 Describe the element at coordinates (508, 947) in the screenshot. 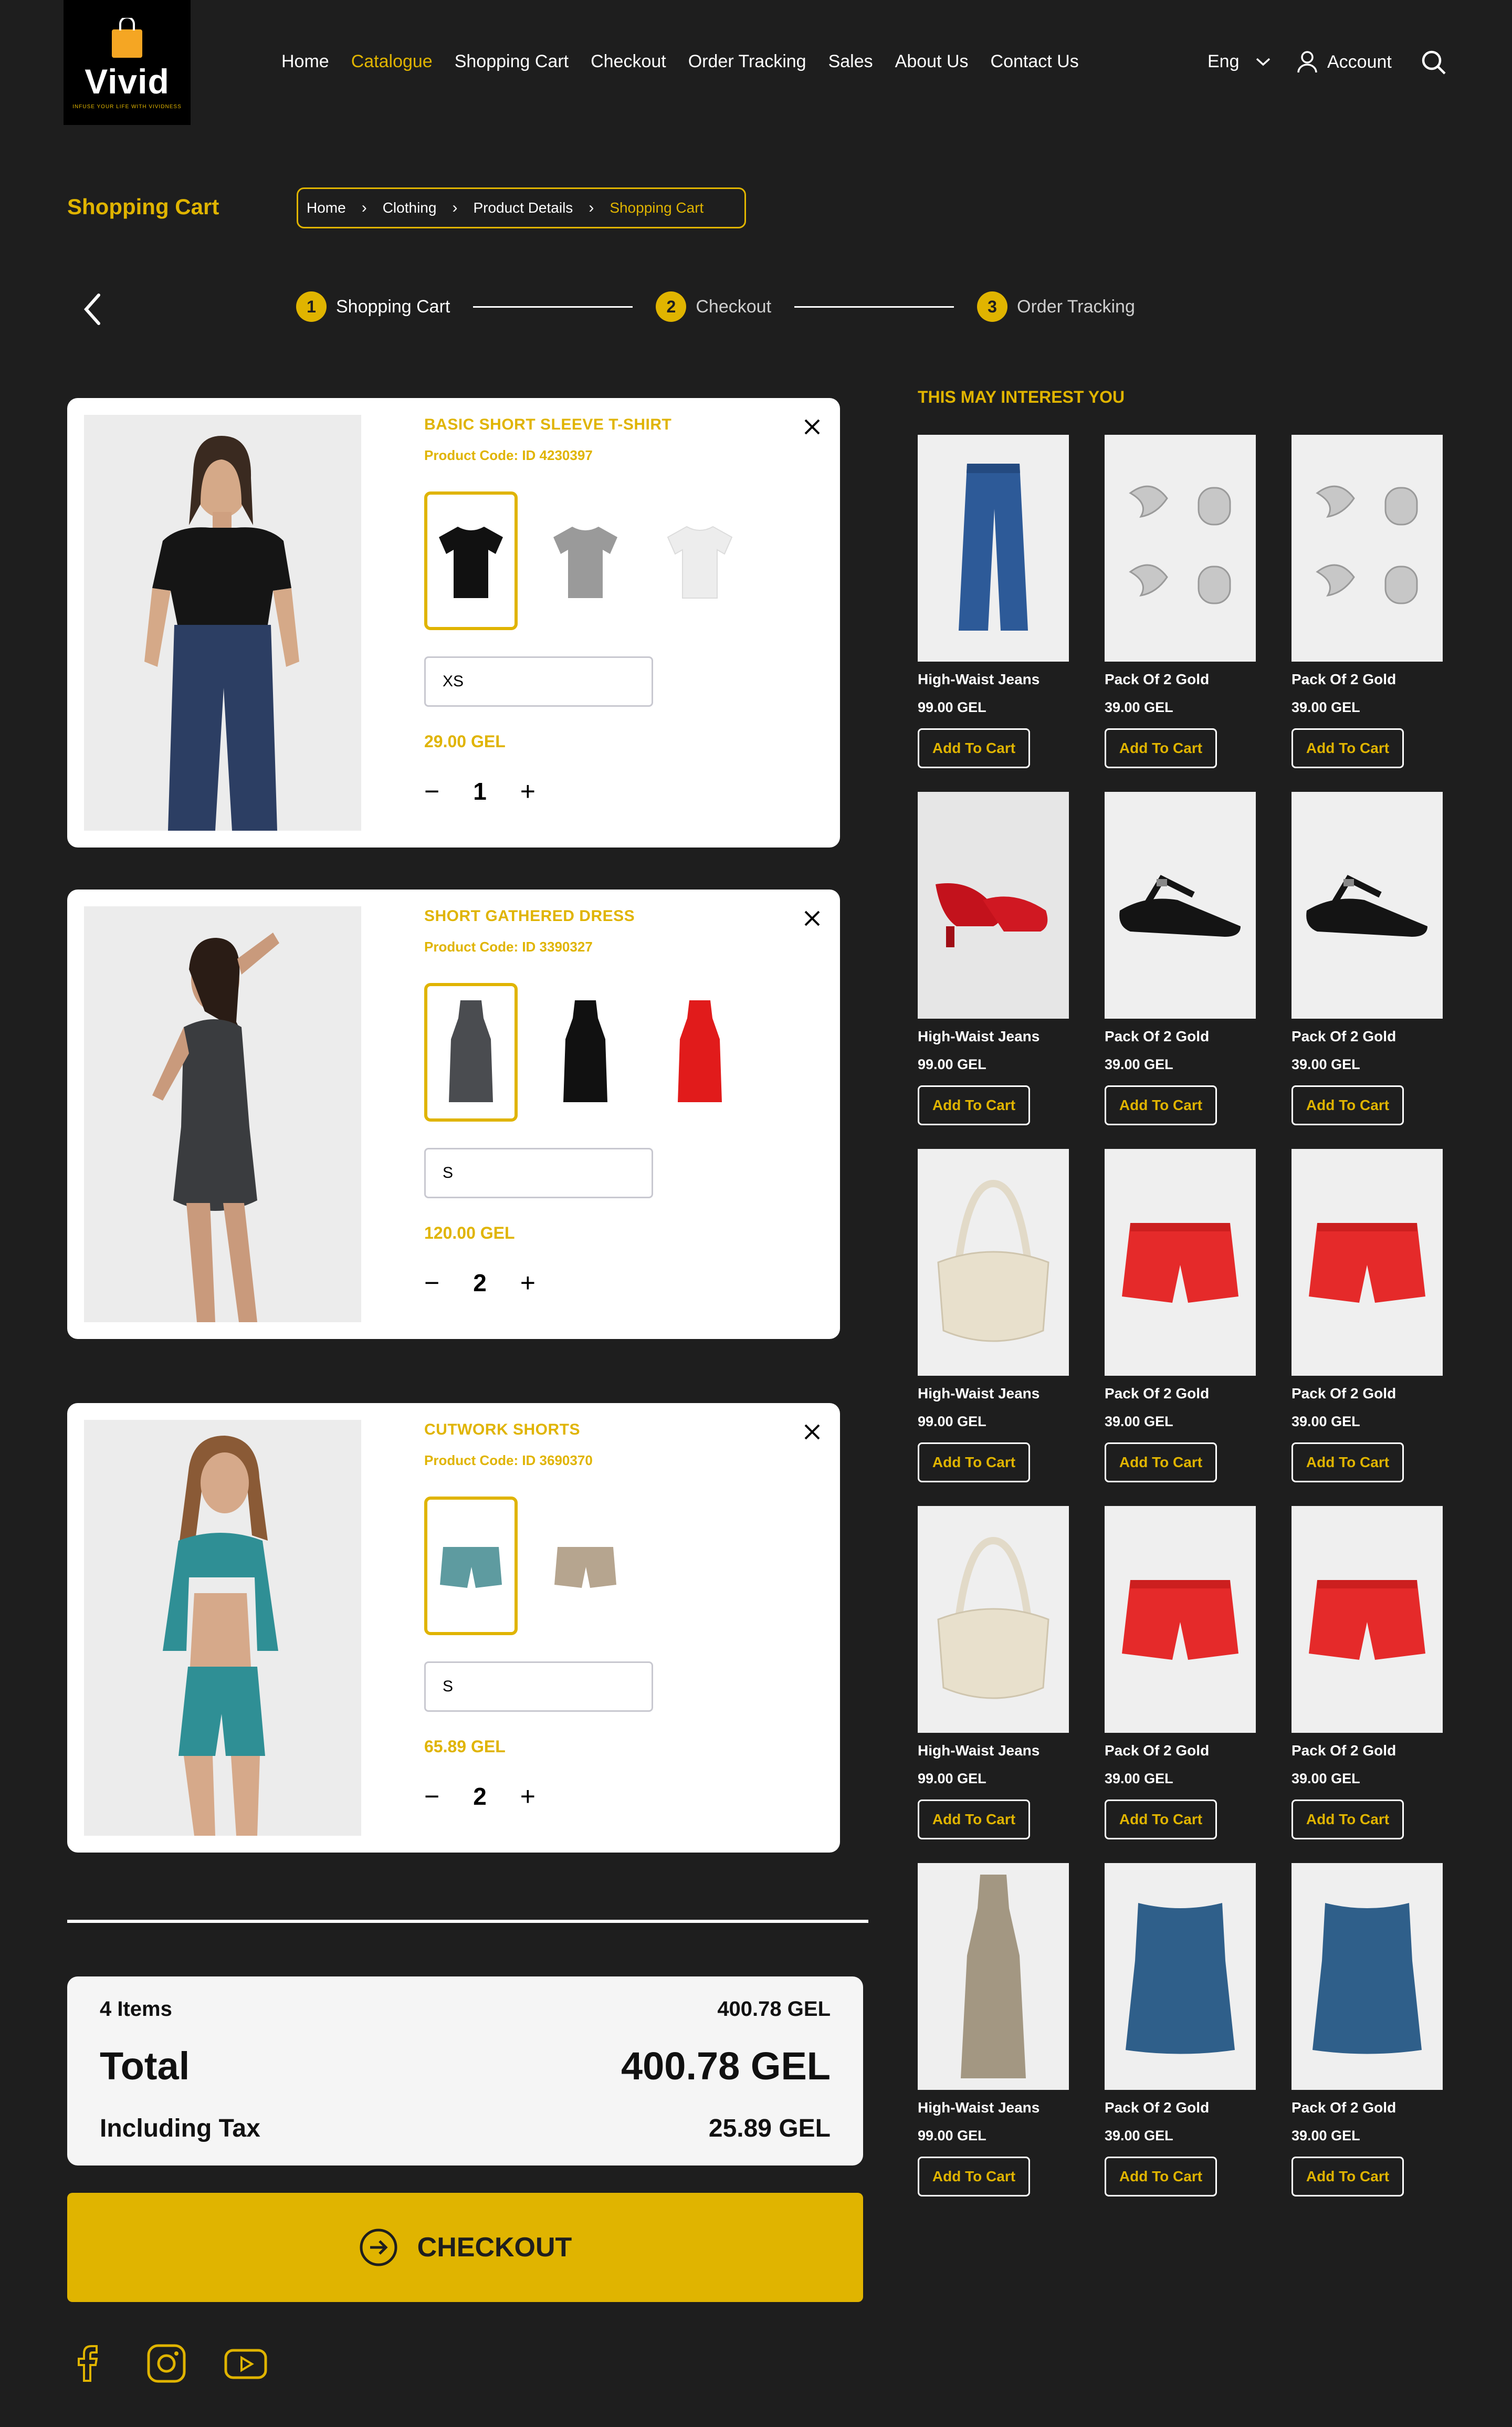

I see `product-code: Product Code: ID 3390327` at that location.